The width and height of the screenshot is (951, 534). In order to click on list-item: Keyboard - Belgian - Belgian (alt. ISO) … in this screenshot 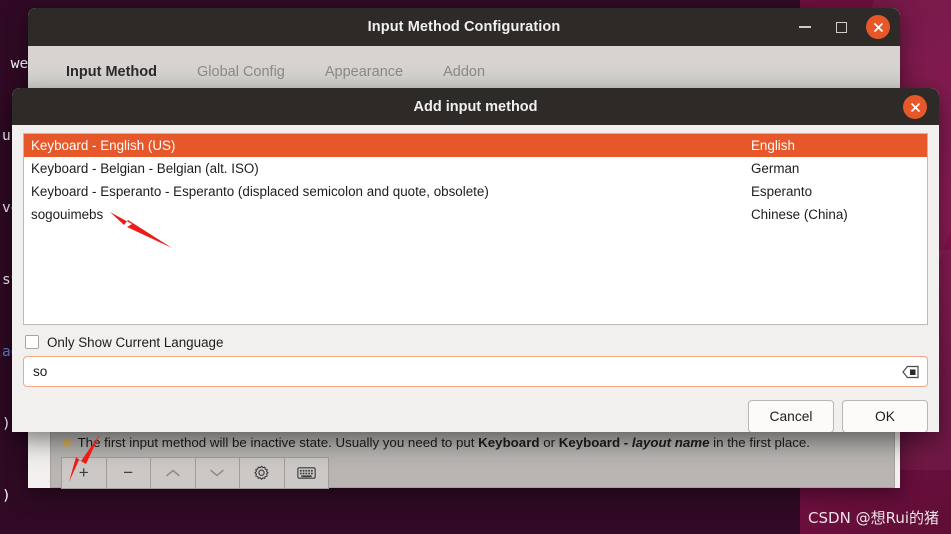, I will do `click(475, 168)`.